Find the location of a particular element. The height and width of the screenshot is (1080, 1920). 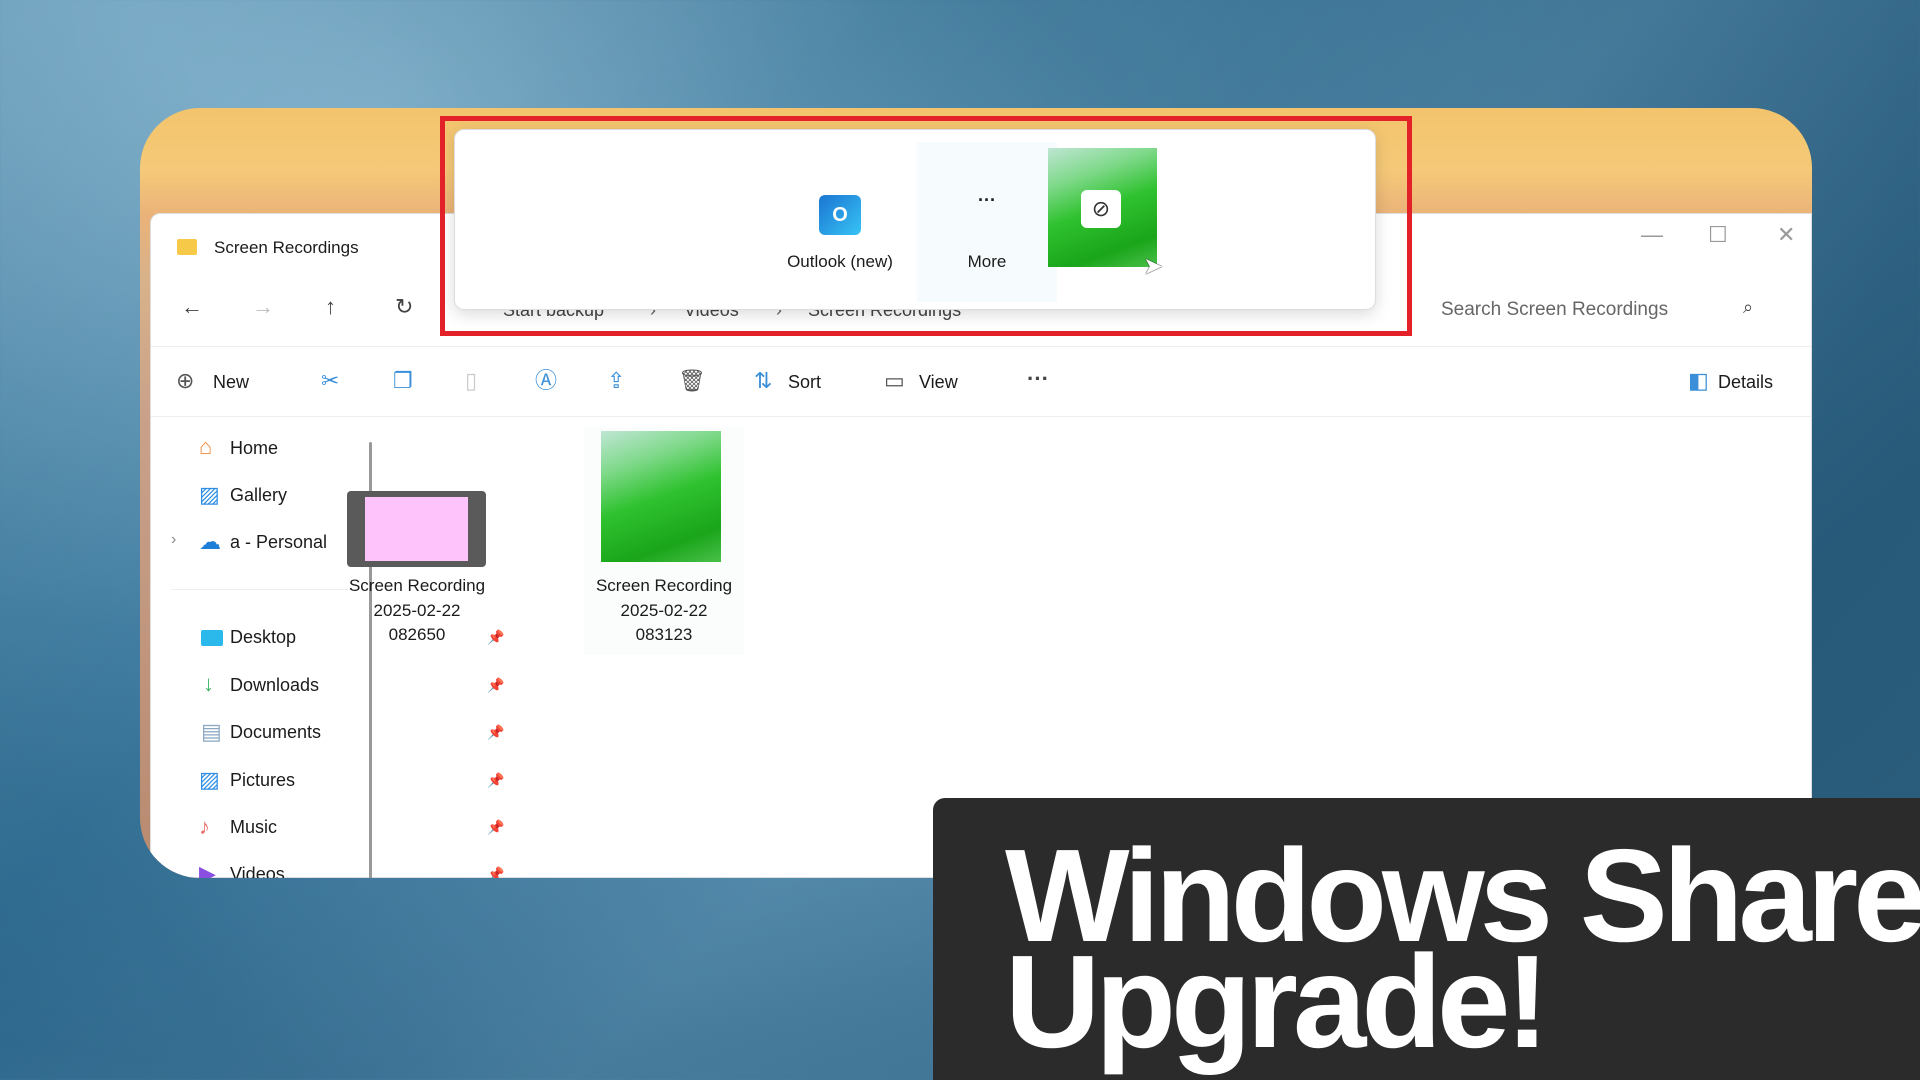

details-button: Details is located at coordinates (1745, 382).